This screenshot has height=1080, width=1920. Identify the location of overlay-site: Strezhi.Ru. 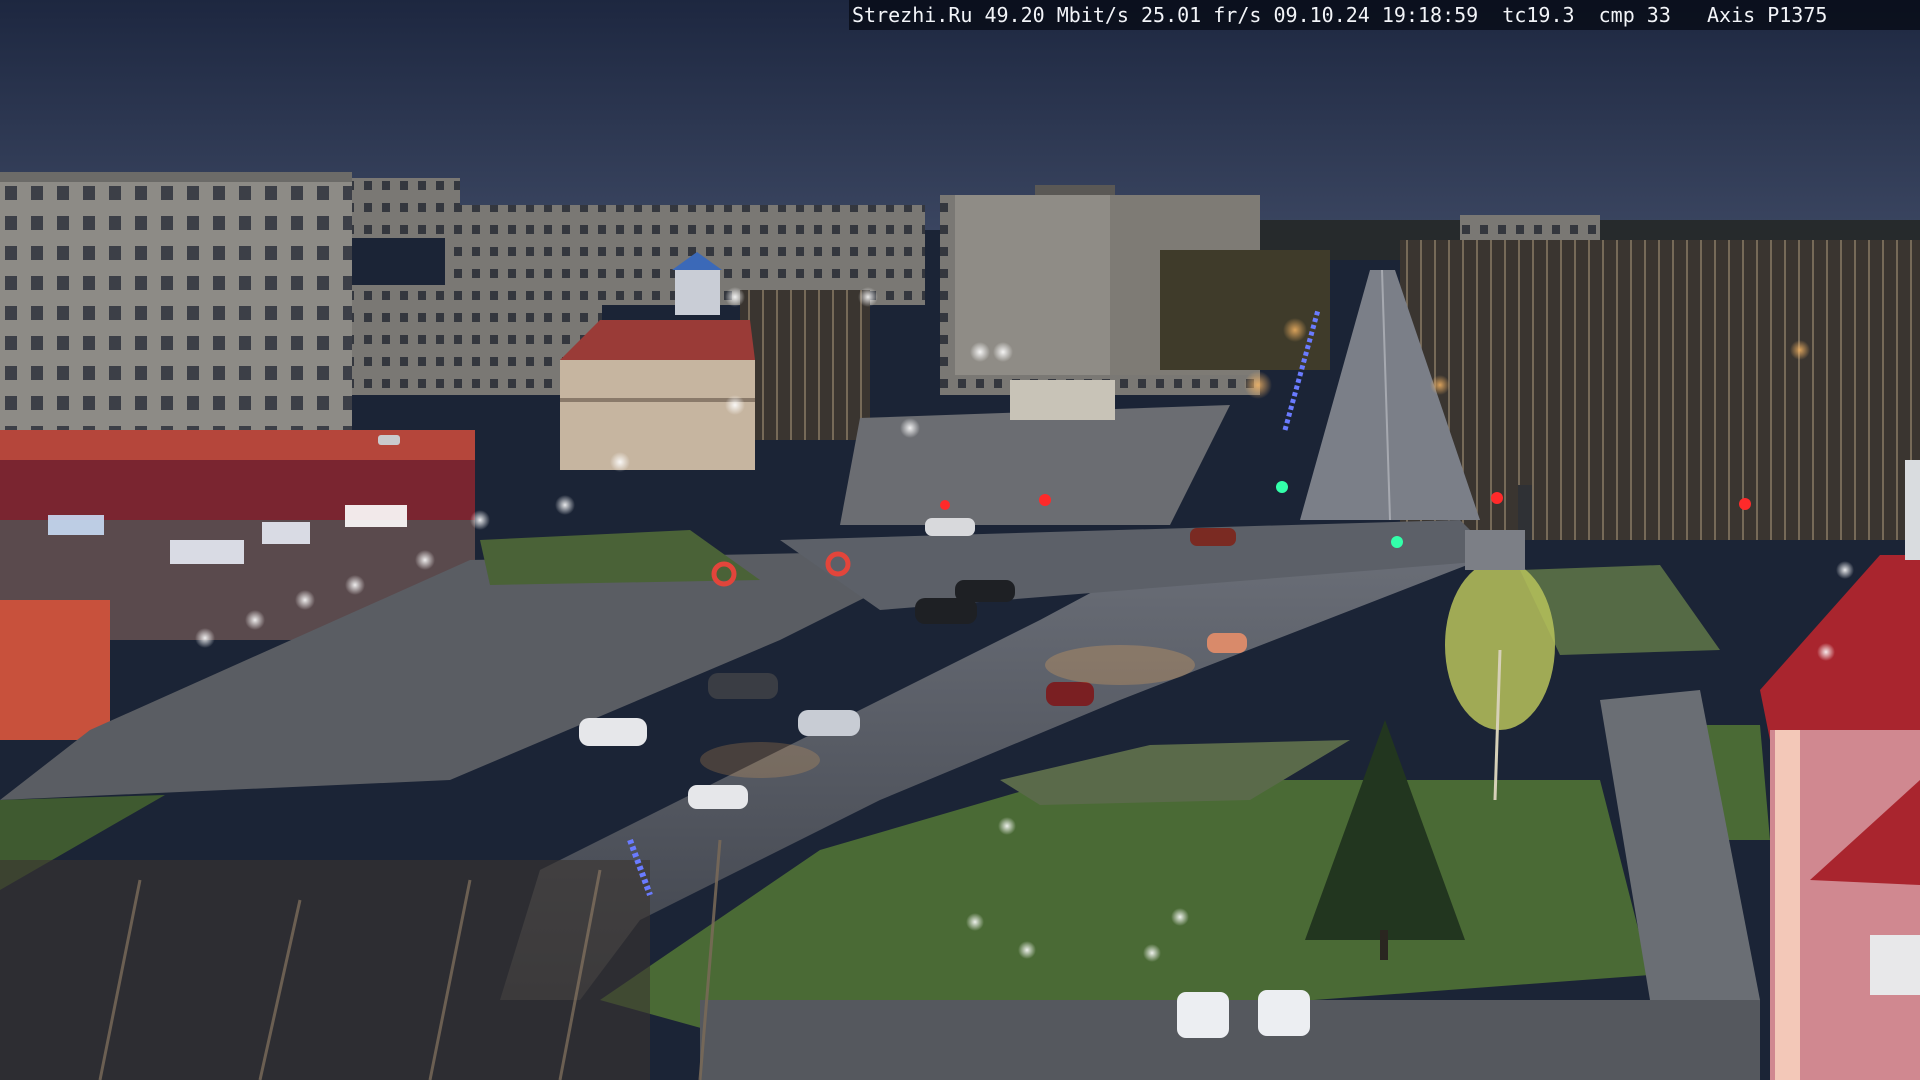
(912, 15).